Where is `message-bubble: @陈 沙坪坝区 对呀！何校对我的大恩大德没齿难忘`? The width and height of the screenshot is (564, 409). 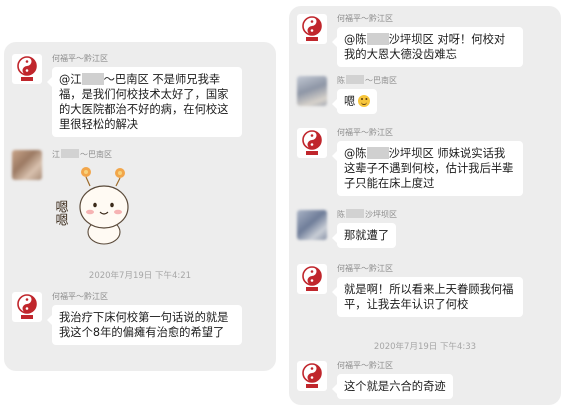
message-bubble: @陈 沙坪坝区 对呀！何校对我的大恩大德没齿难忘 is located at coordinates (427, 47).